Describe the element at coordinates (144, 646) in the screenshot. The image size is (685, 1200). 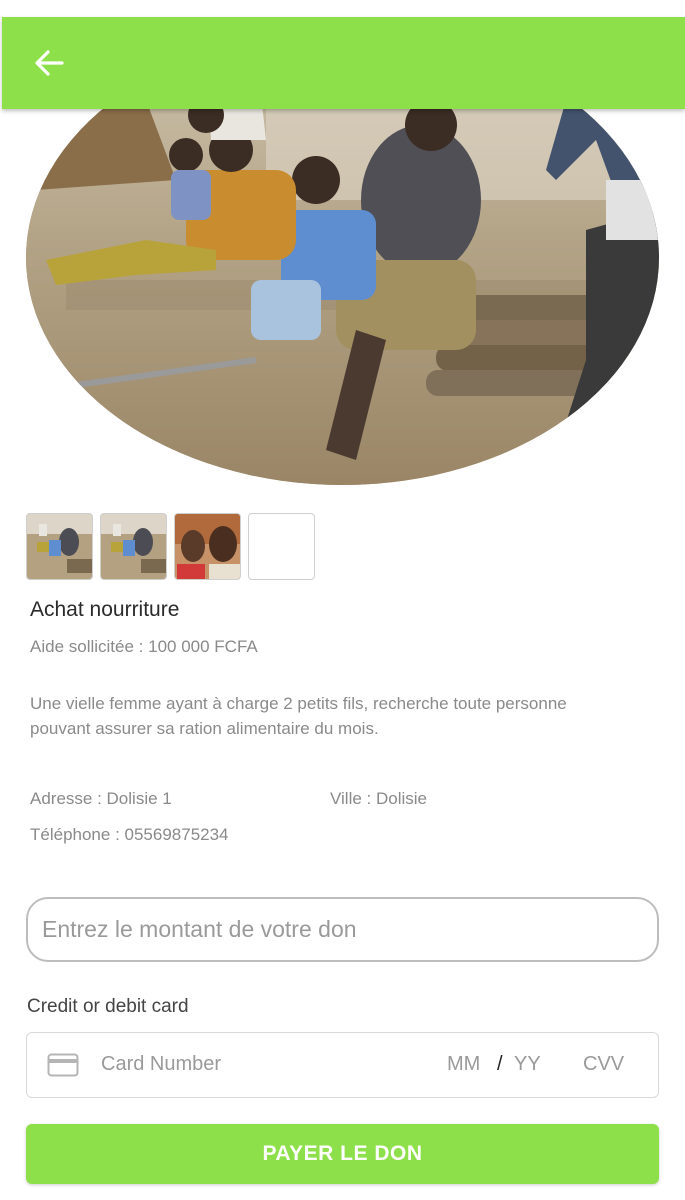
I see `requested-amount: Aide sollicitée : 100 000 FCFA` at that location.